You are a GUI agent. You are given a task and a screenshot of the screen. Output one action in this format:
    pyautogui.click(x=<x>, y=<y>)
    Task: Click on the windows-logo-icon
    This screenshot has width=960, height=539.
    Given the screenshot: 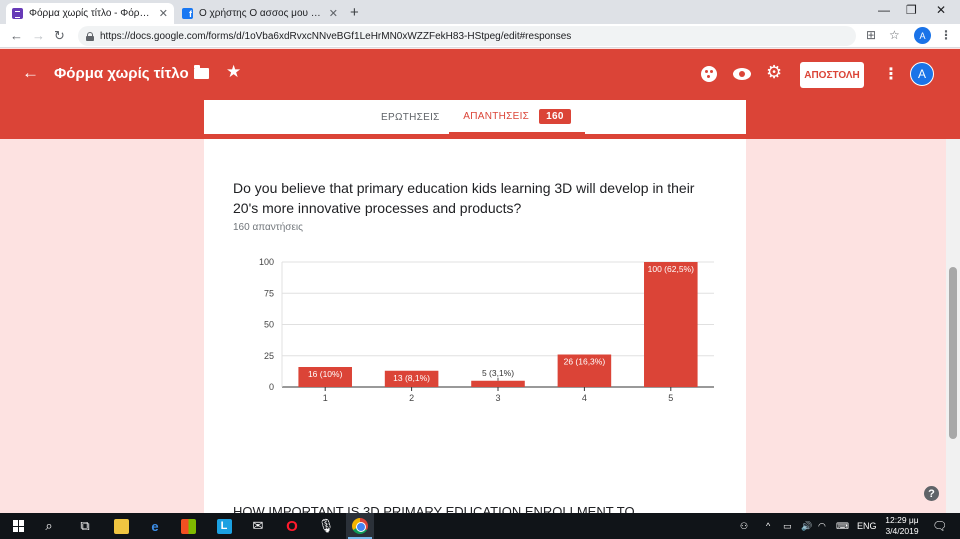 What is the action you would take?
    pyautogui.click(x=19, y=526)
    